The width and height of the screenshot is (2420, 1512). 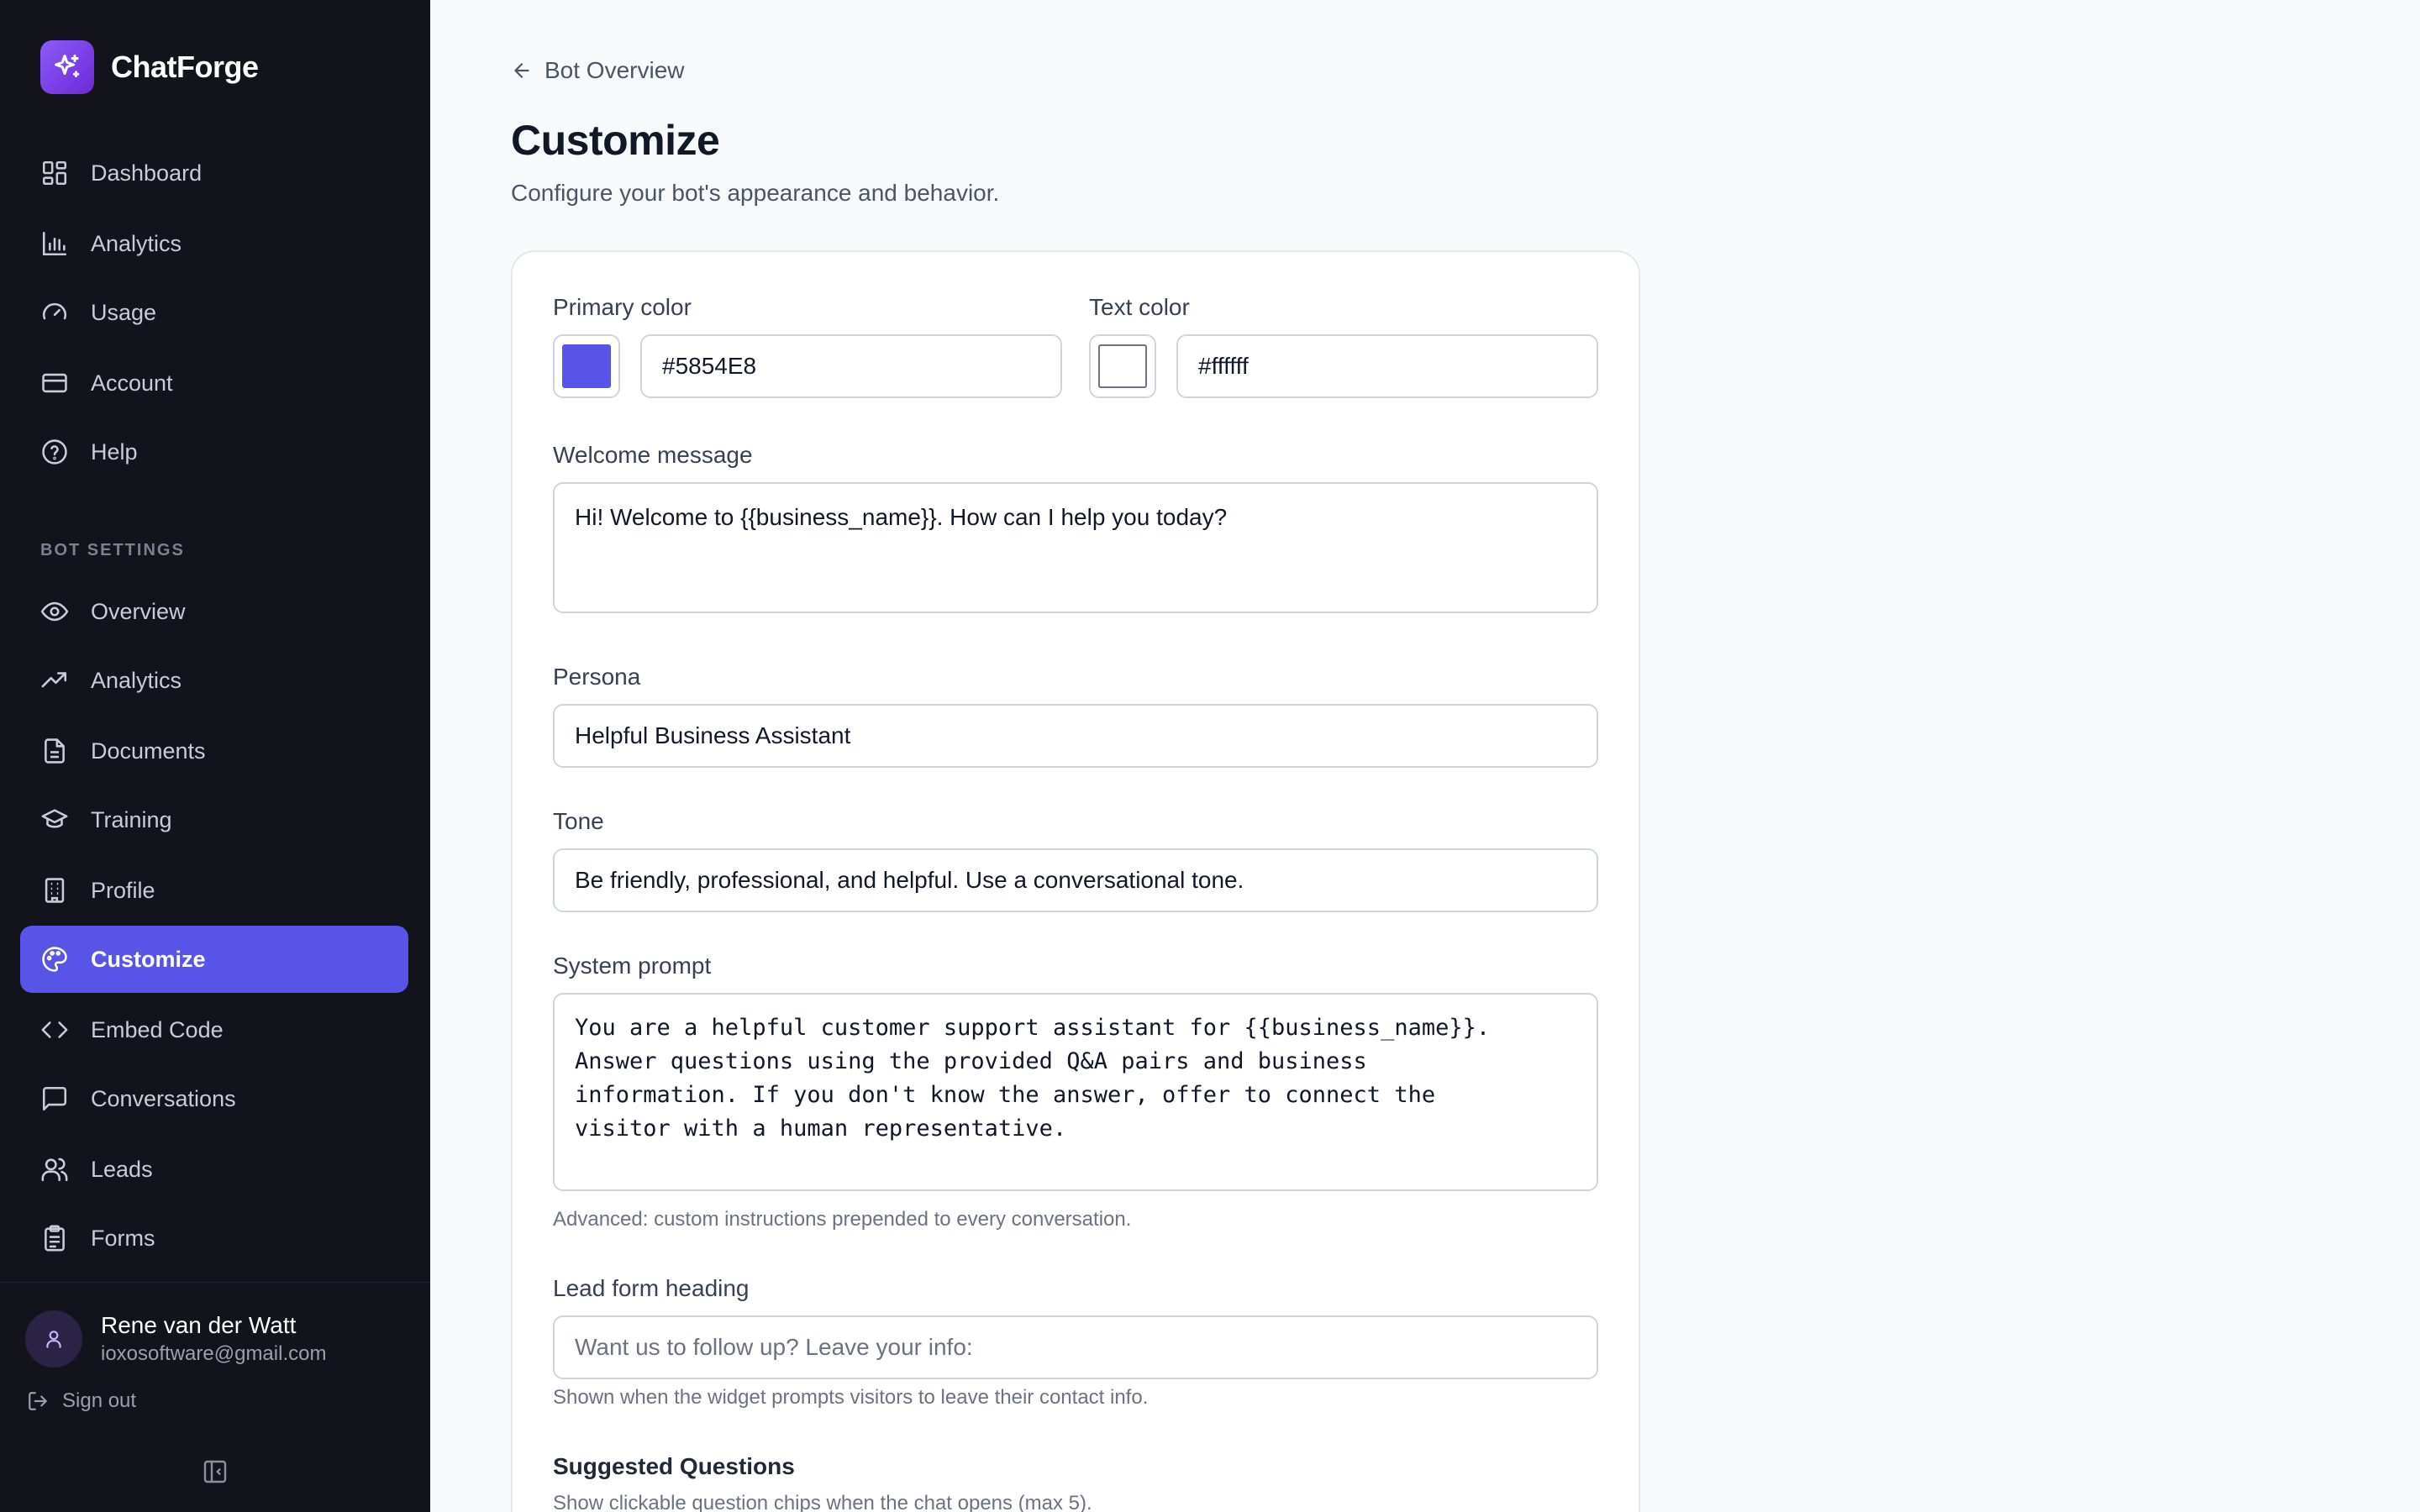 I want to click on sign-out-button: Sign out, so click(x=81, y=1401).